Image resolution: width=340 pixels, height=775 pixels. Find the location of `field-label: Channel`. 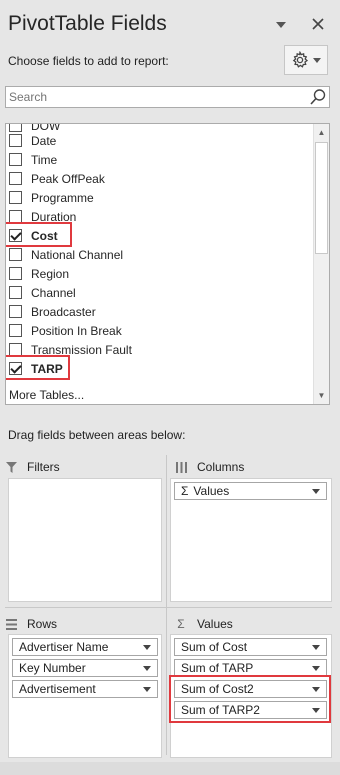

field-label: Channel is located at coordinates (53, 292).